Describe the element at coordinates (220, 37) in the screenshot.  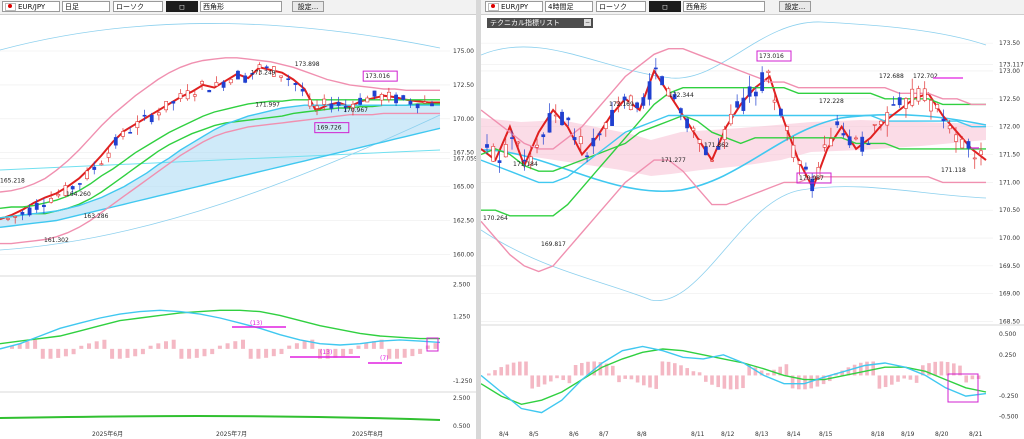
I see `daily-upper-envelope` at that location.